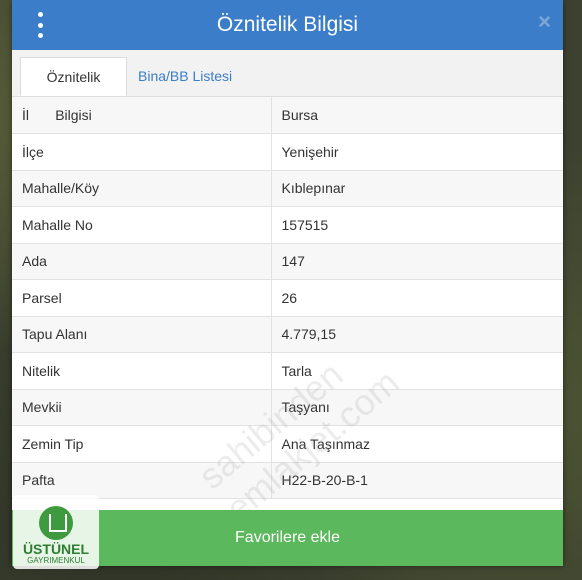  I want to click on attribute-value: Kıblepınar, so click(417, 188).